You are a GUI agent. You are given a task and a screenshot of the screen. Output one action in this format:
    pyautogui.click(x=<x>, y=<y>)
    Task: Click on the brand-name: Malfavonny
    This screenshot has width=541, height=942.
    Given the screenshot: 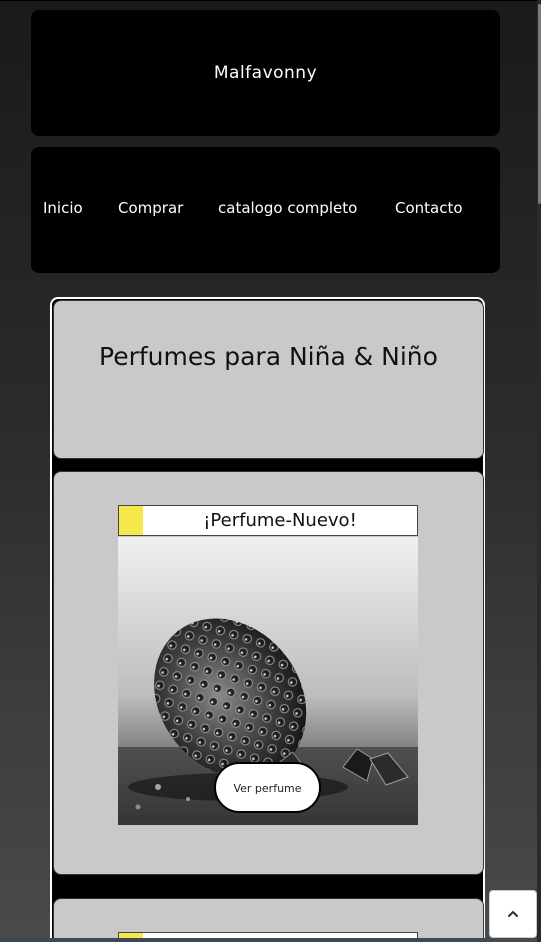 What is the action you would take?
    pyautogui.click(x=265, y=73)
    